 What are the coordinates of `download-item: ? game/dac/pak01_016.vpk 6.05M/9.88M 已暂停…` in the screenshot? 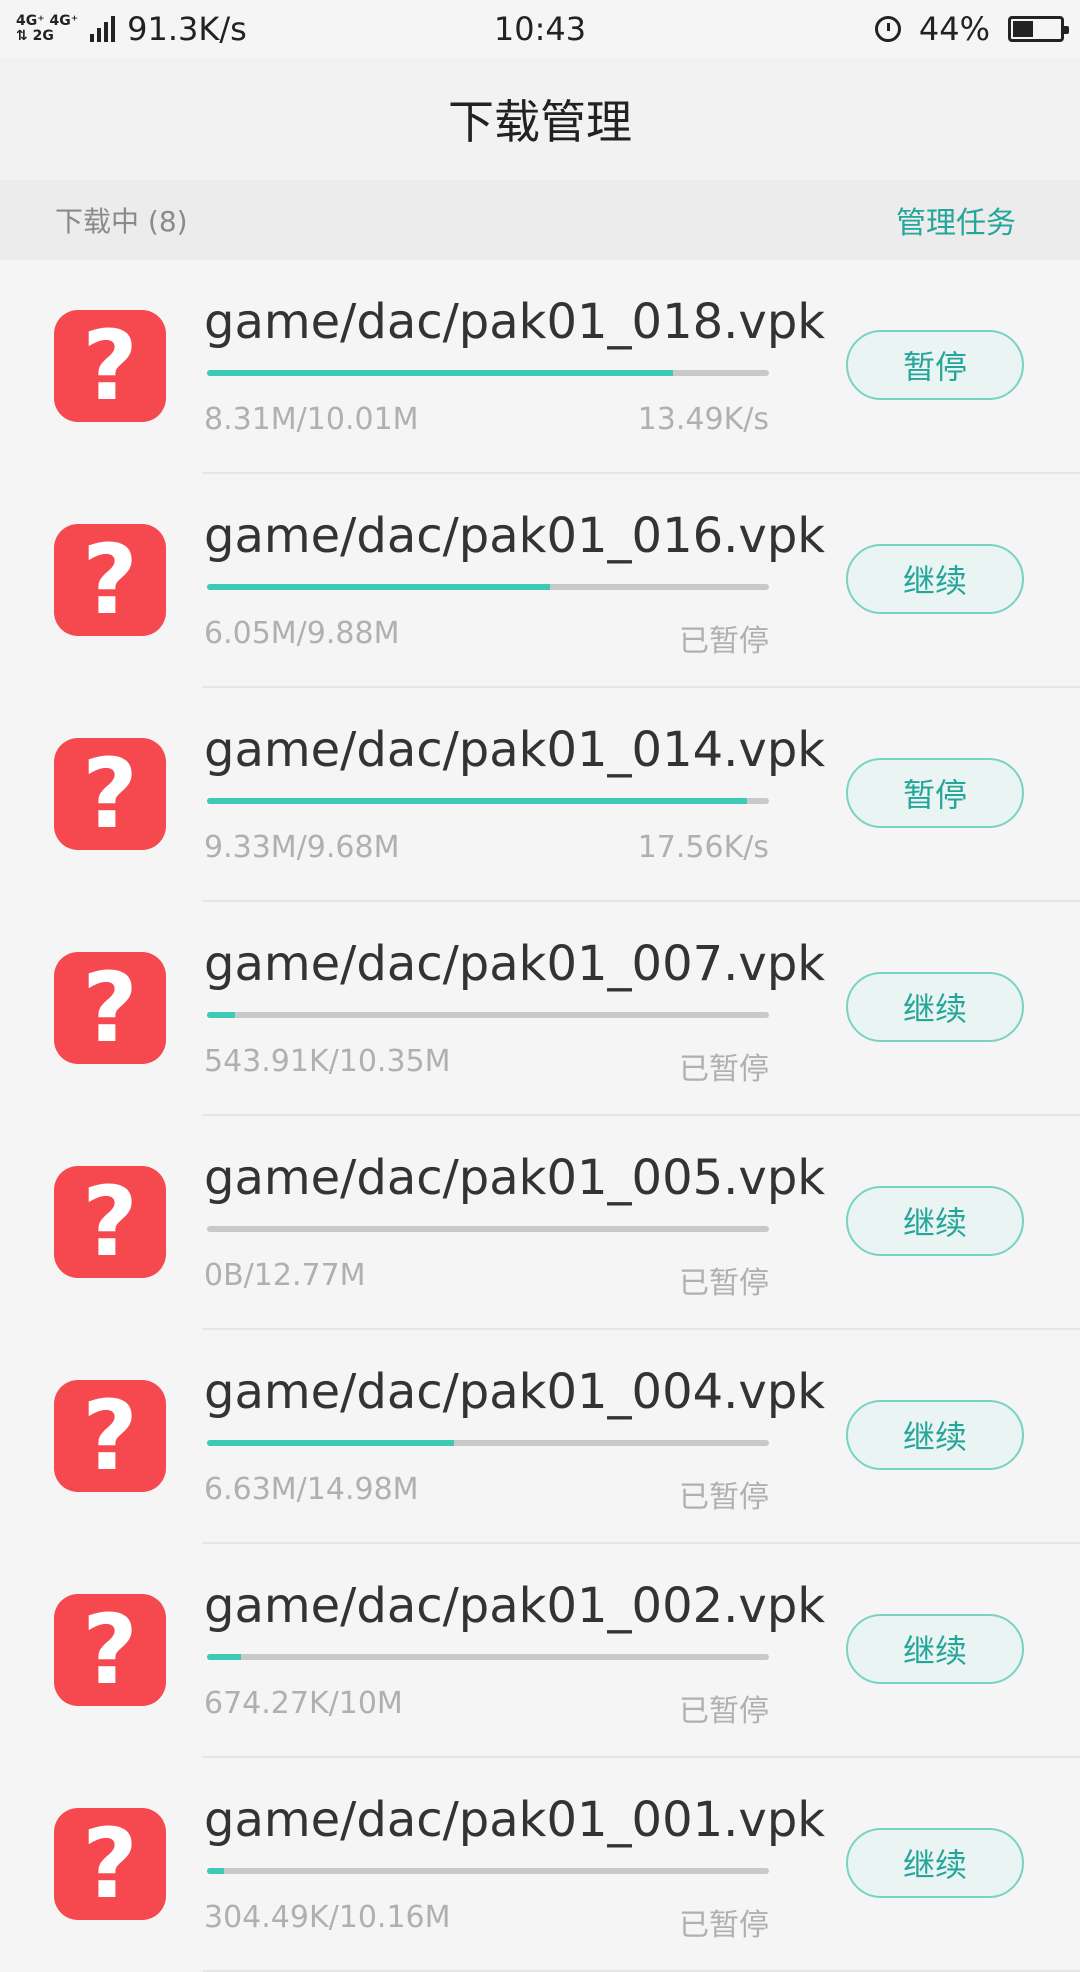 It's located at (540, 581).